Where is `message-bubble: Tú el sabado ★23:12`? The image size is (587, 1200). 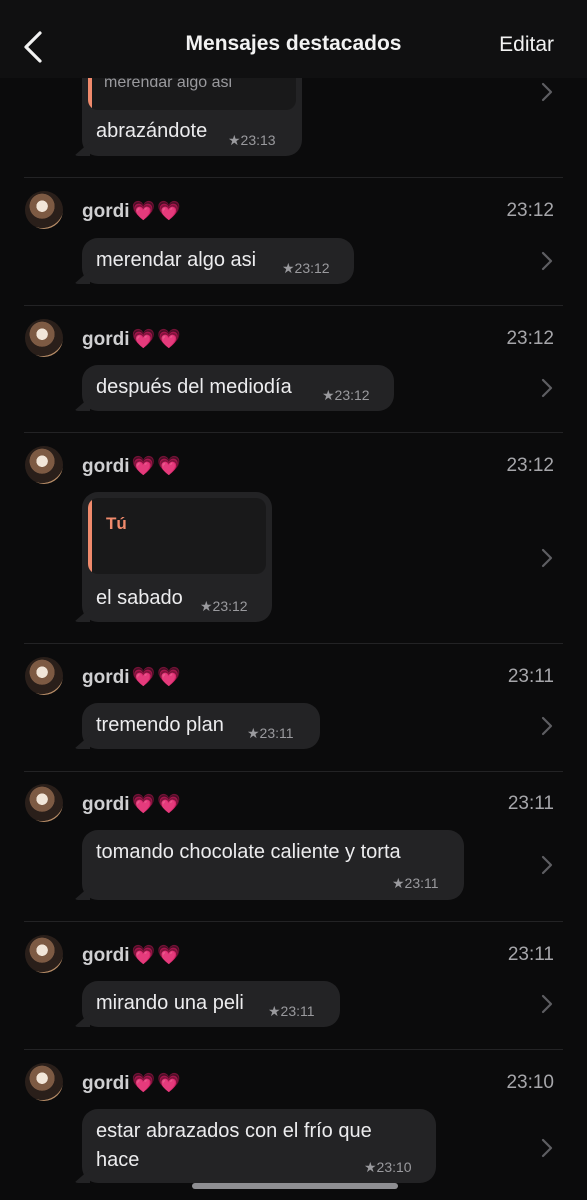 message-bubble: Tú el sabado ★23:12 is located at coordinates (173, 557).